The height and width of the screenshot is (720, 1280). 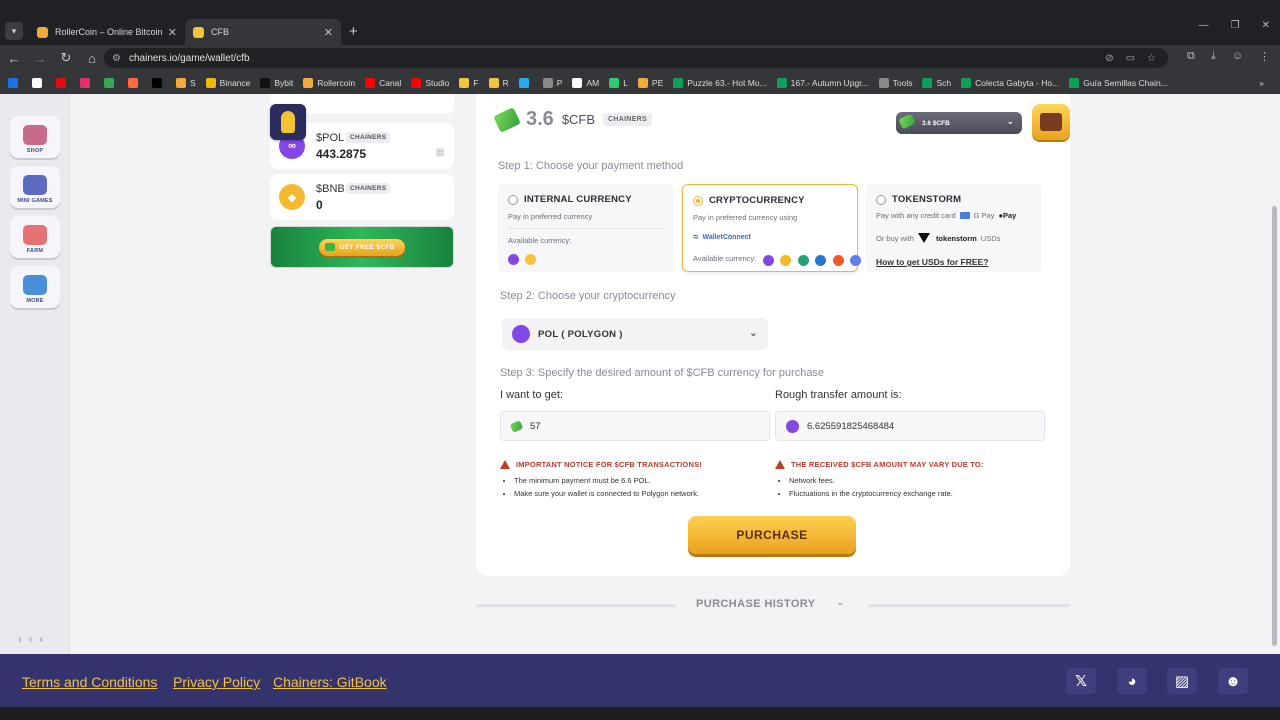 I want to click on purchase-history-label: PURCHASE HISTORY, so click(x=756, y=604).